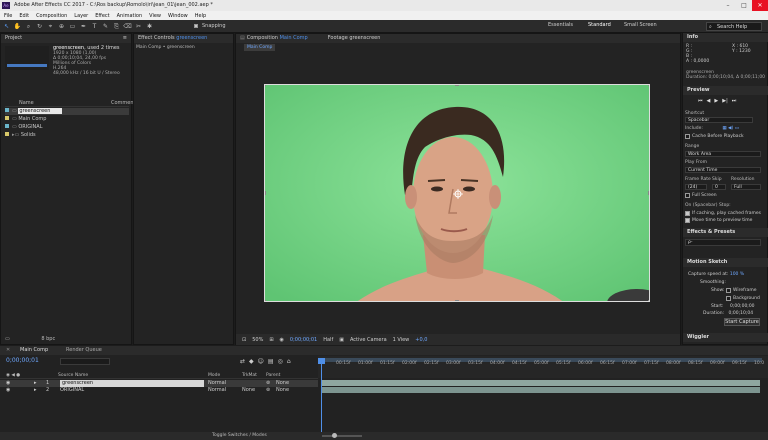 The image size is (768, 440). Describe the element at coordinates (728, 290) in the screenshot. I see `wireframe-checkbox` at that location.